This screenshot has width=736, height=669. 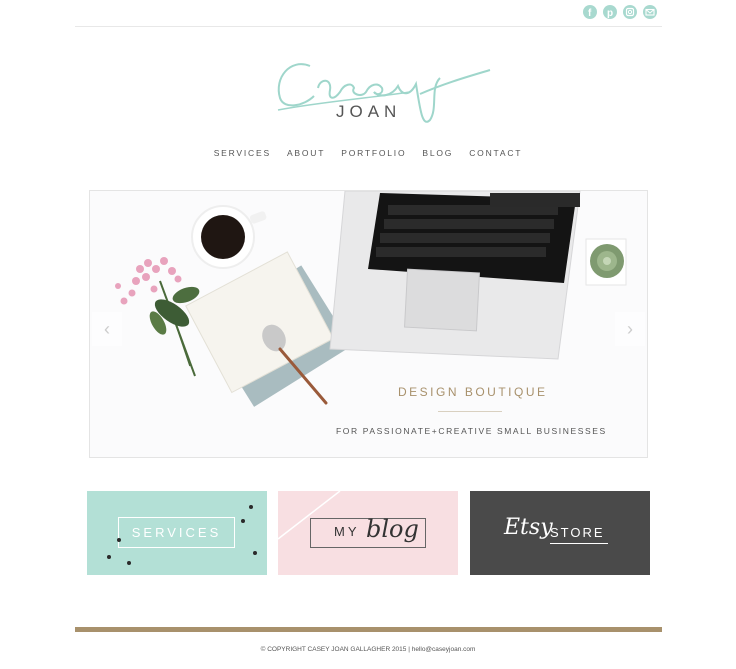 I want to click on svg-text: f, so click(x=590, y=13).